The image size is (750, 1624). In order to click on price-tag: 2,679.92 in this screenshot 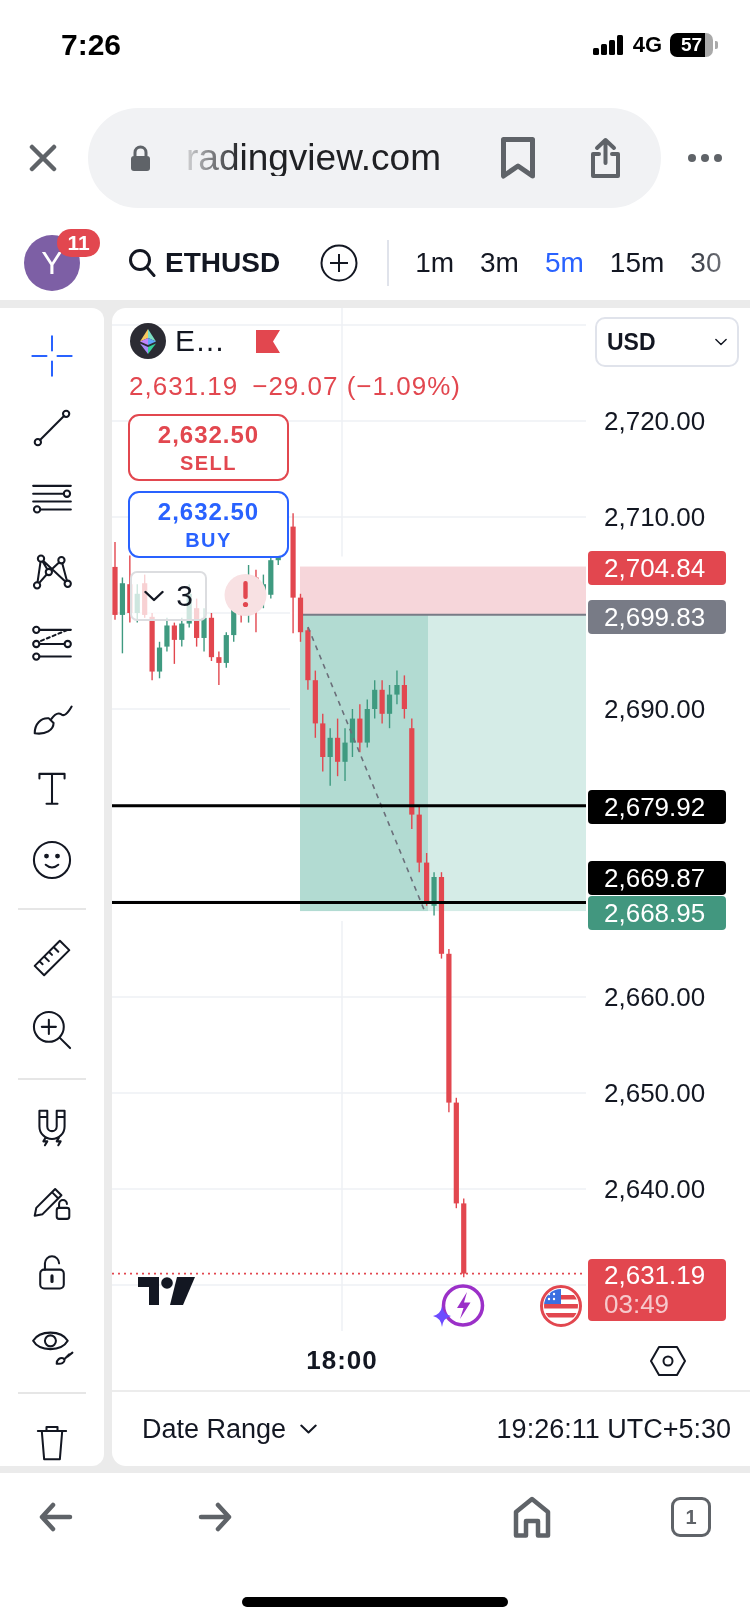, I will do `click(657, 807)`.